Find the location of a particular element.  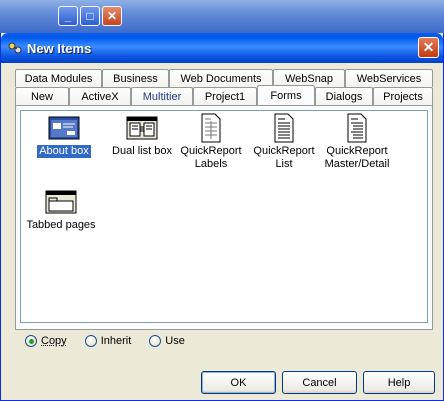

option-copy: Copy is located at coordinates (46, 341).